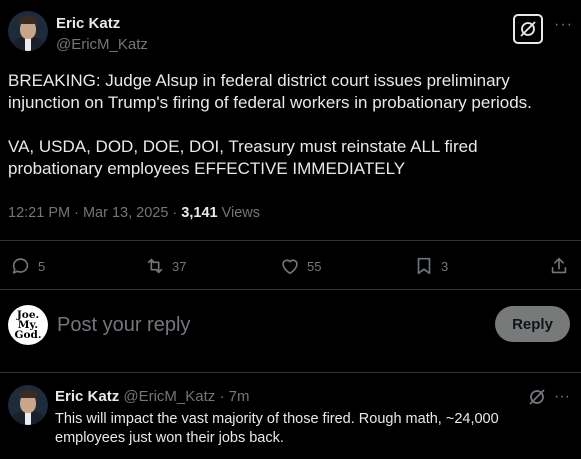 The image size is (581, 459). Describe the element at coordinates (234, 396) in the screenshot. I see `reply-time: · 7m` at that location.